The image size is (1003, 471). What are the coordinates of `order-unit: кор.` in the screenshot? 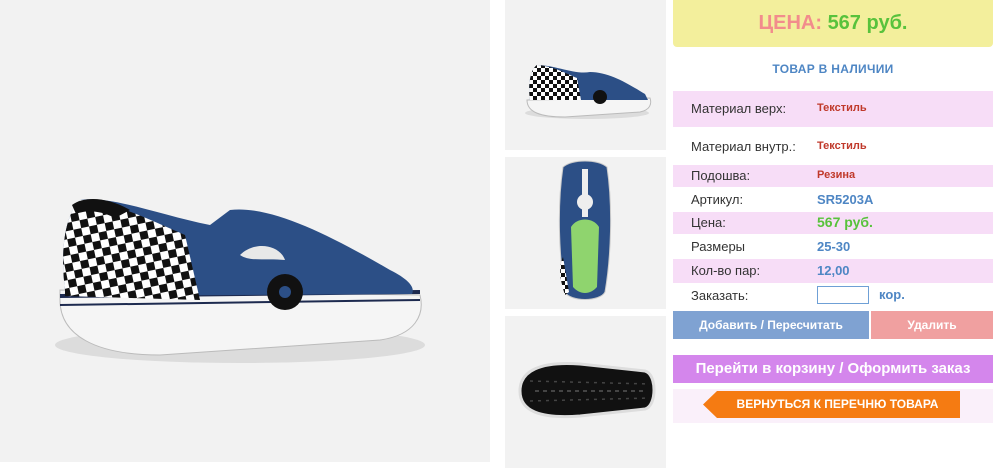 It's located at (892, 294).